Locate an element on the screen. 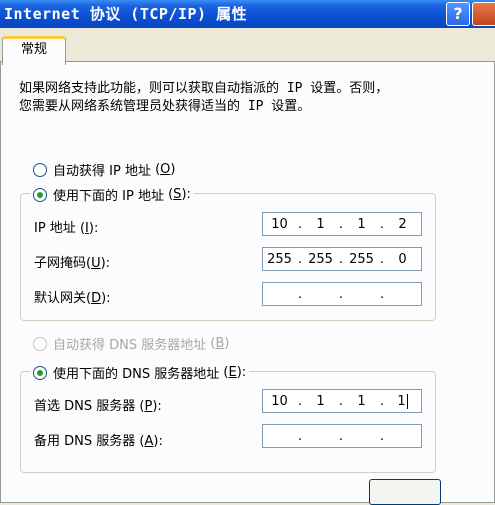 This screenshot has width=495, height=505. alternate-dns-input: . . . is located at coordinates (342, 436).